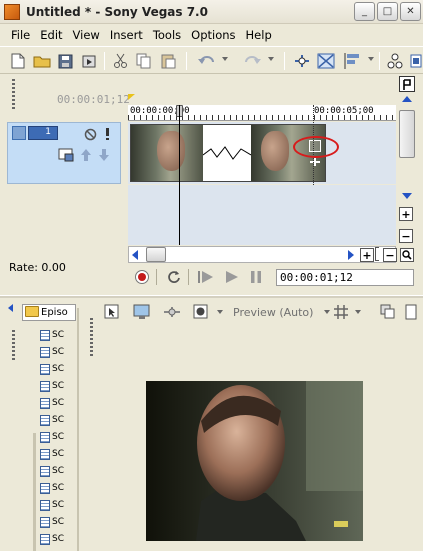  Describe the element at coordinates (254, 461) in the screenshot. I see `preview-image` at that location.